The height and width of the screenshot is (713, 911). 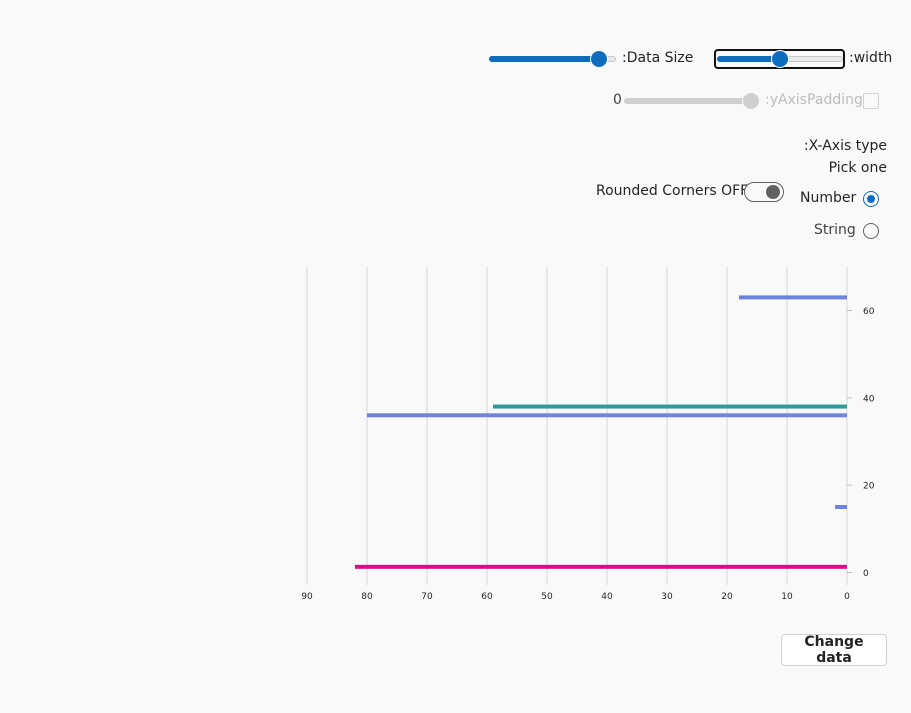 What do you see at coordinates (599, 59) in the screenshot?
I see `data-size-slider-thumb` at bounding box center [599, 59].